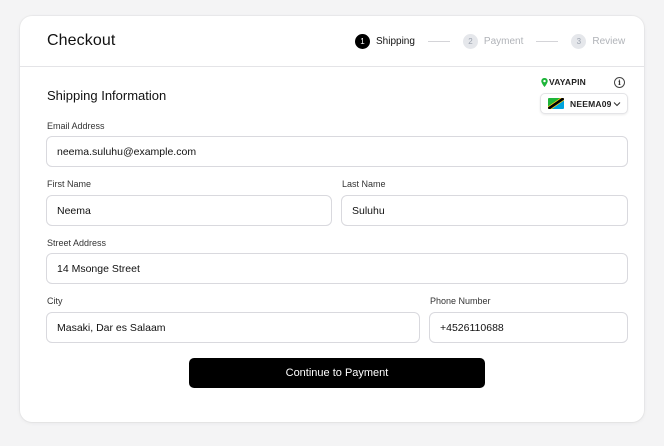  What do you see at coordinates (69, 184) in the screenshot?
I see `first-name-label: First Name` at bounding box center [69, 184].